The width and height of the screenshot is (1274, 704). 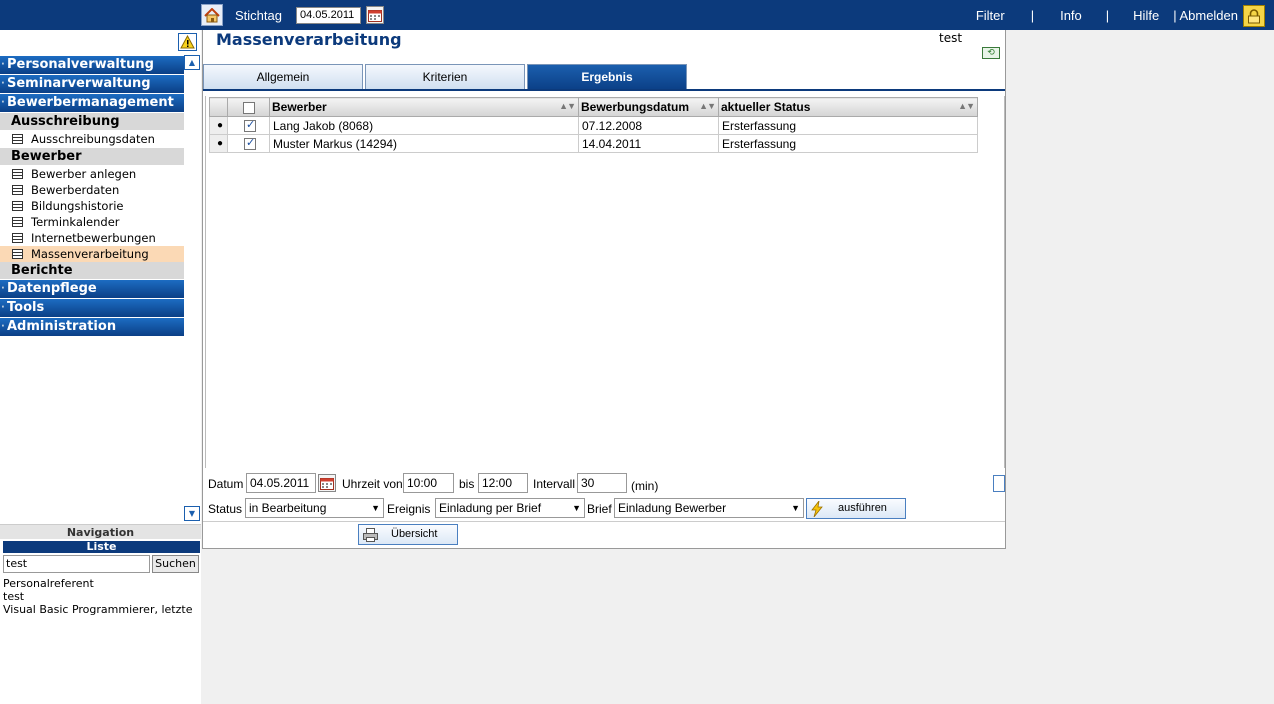 I want to click on scroll-down-button: ▼, so click(x=192, y=513).